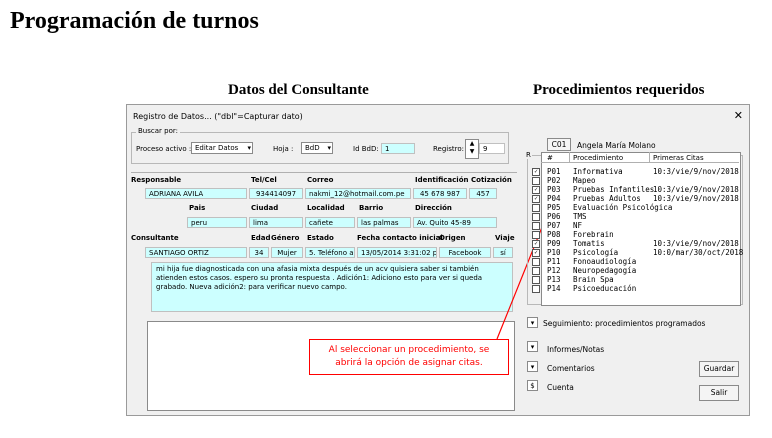 The image size is (772, 438). Describe the element at coordinates (559, 144) in the screenshot. I see `patient-code-button: C01` at that location.